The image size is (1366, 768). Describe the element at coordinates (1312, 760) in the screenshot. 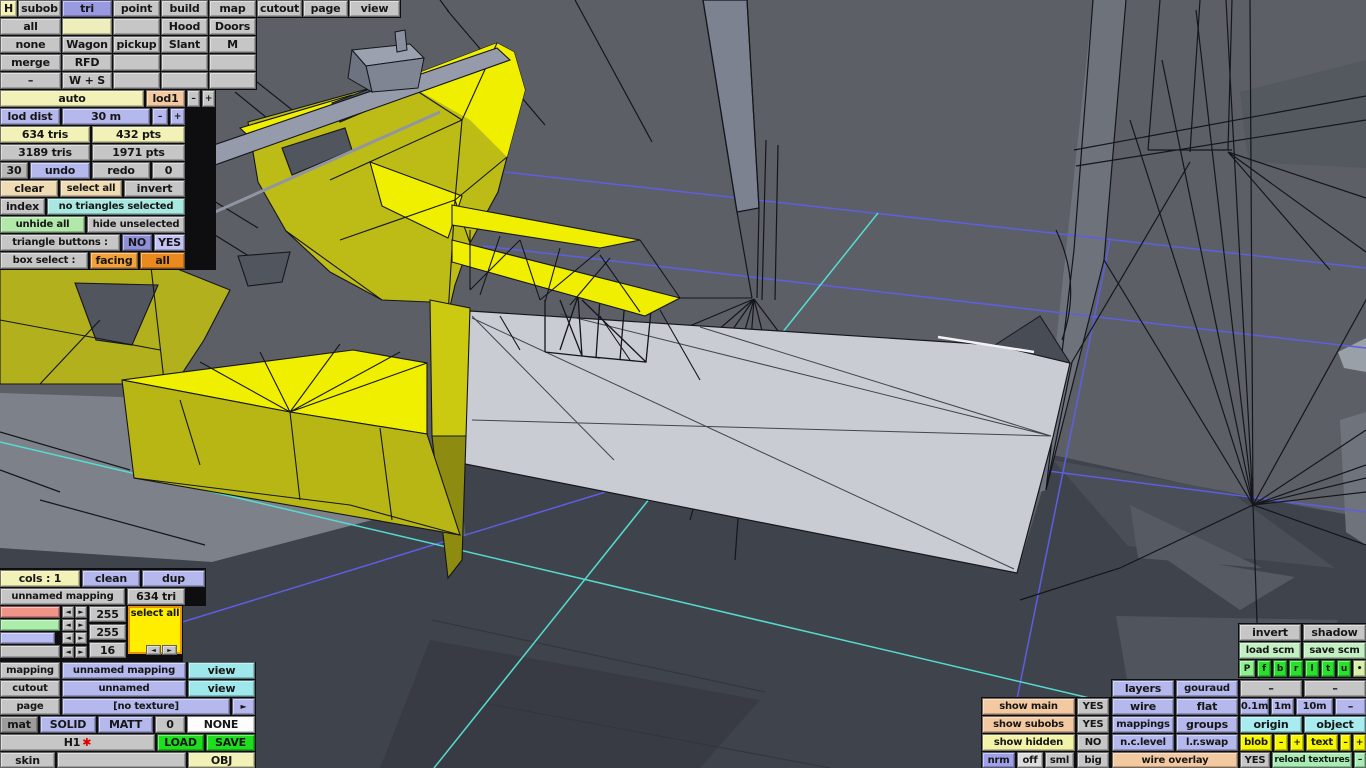

I see `reload-textures-button: reload textures` at that location.